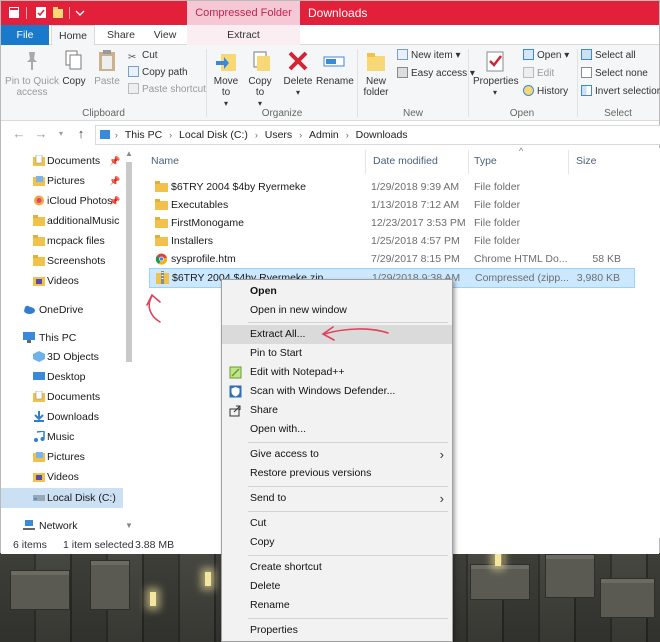 This screenshot has width=660, height=642. I want to click on nav-item-videos-quick: Videos, so click(62, 281).